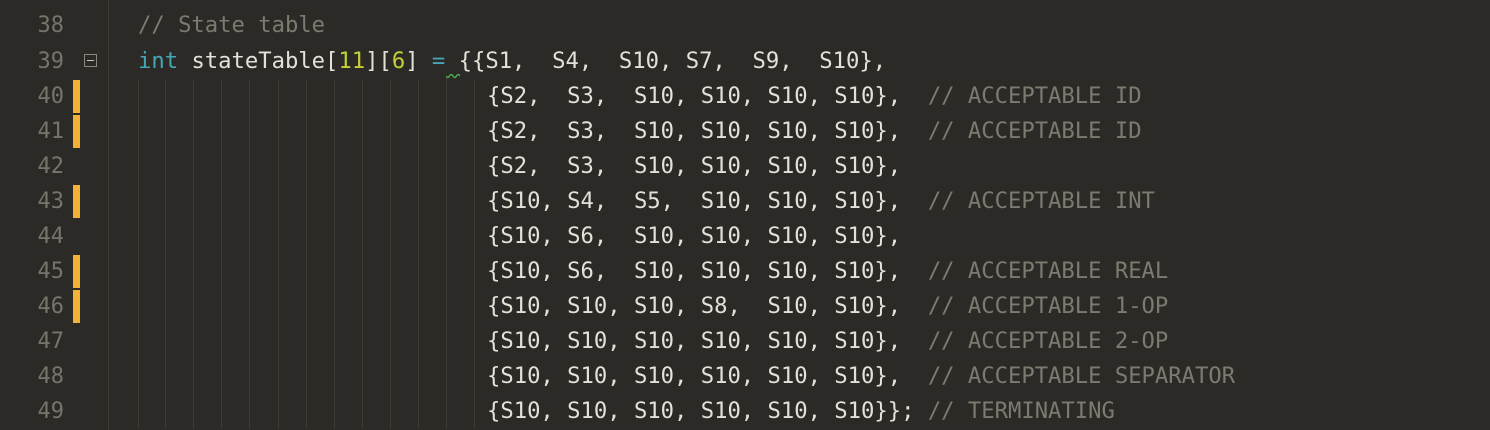 This screenshot has width=1490, height=430. I want to click on code-comment: // State table, so click(232, 25).